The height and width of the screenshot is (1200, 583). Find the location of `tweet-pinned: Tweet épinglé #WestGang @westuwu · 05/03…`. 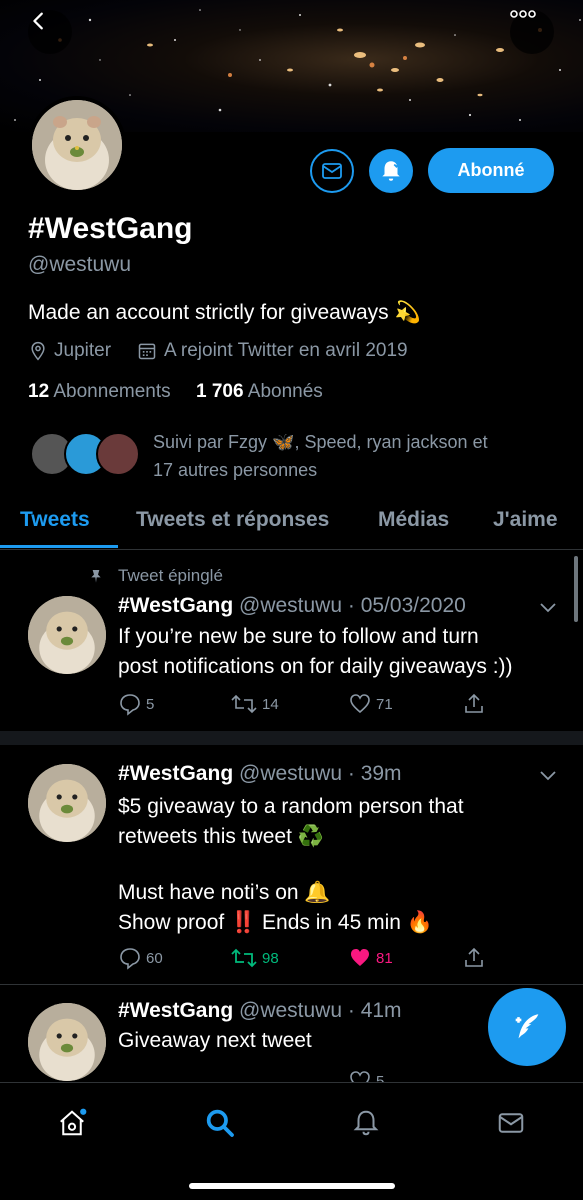

tweet-pinned: Tweet épinglé #WestGang @westuwu · 05/03… is located at coordinates (291, 641).